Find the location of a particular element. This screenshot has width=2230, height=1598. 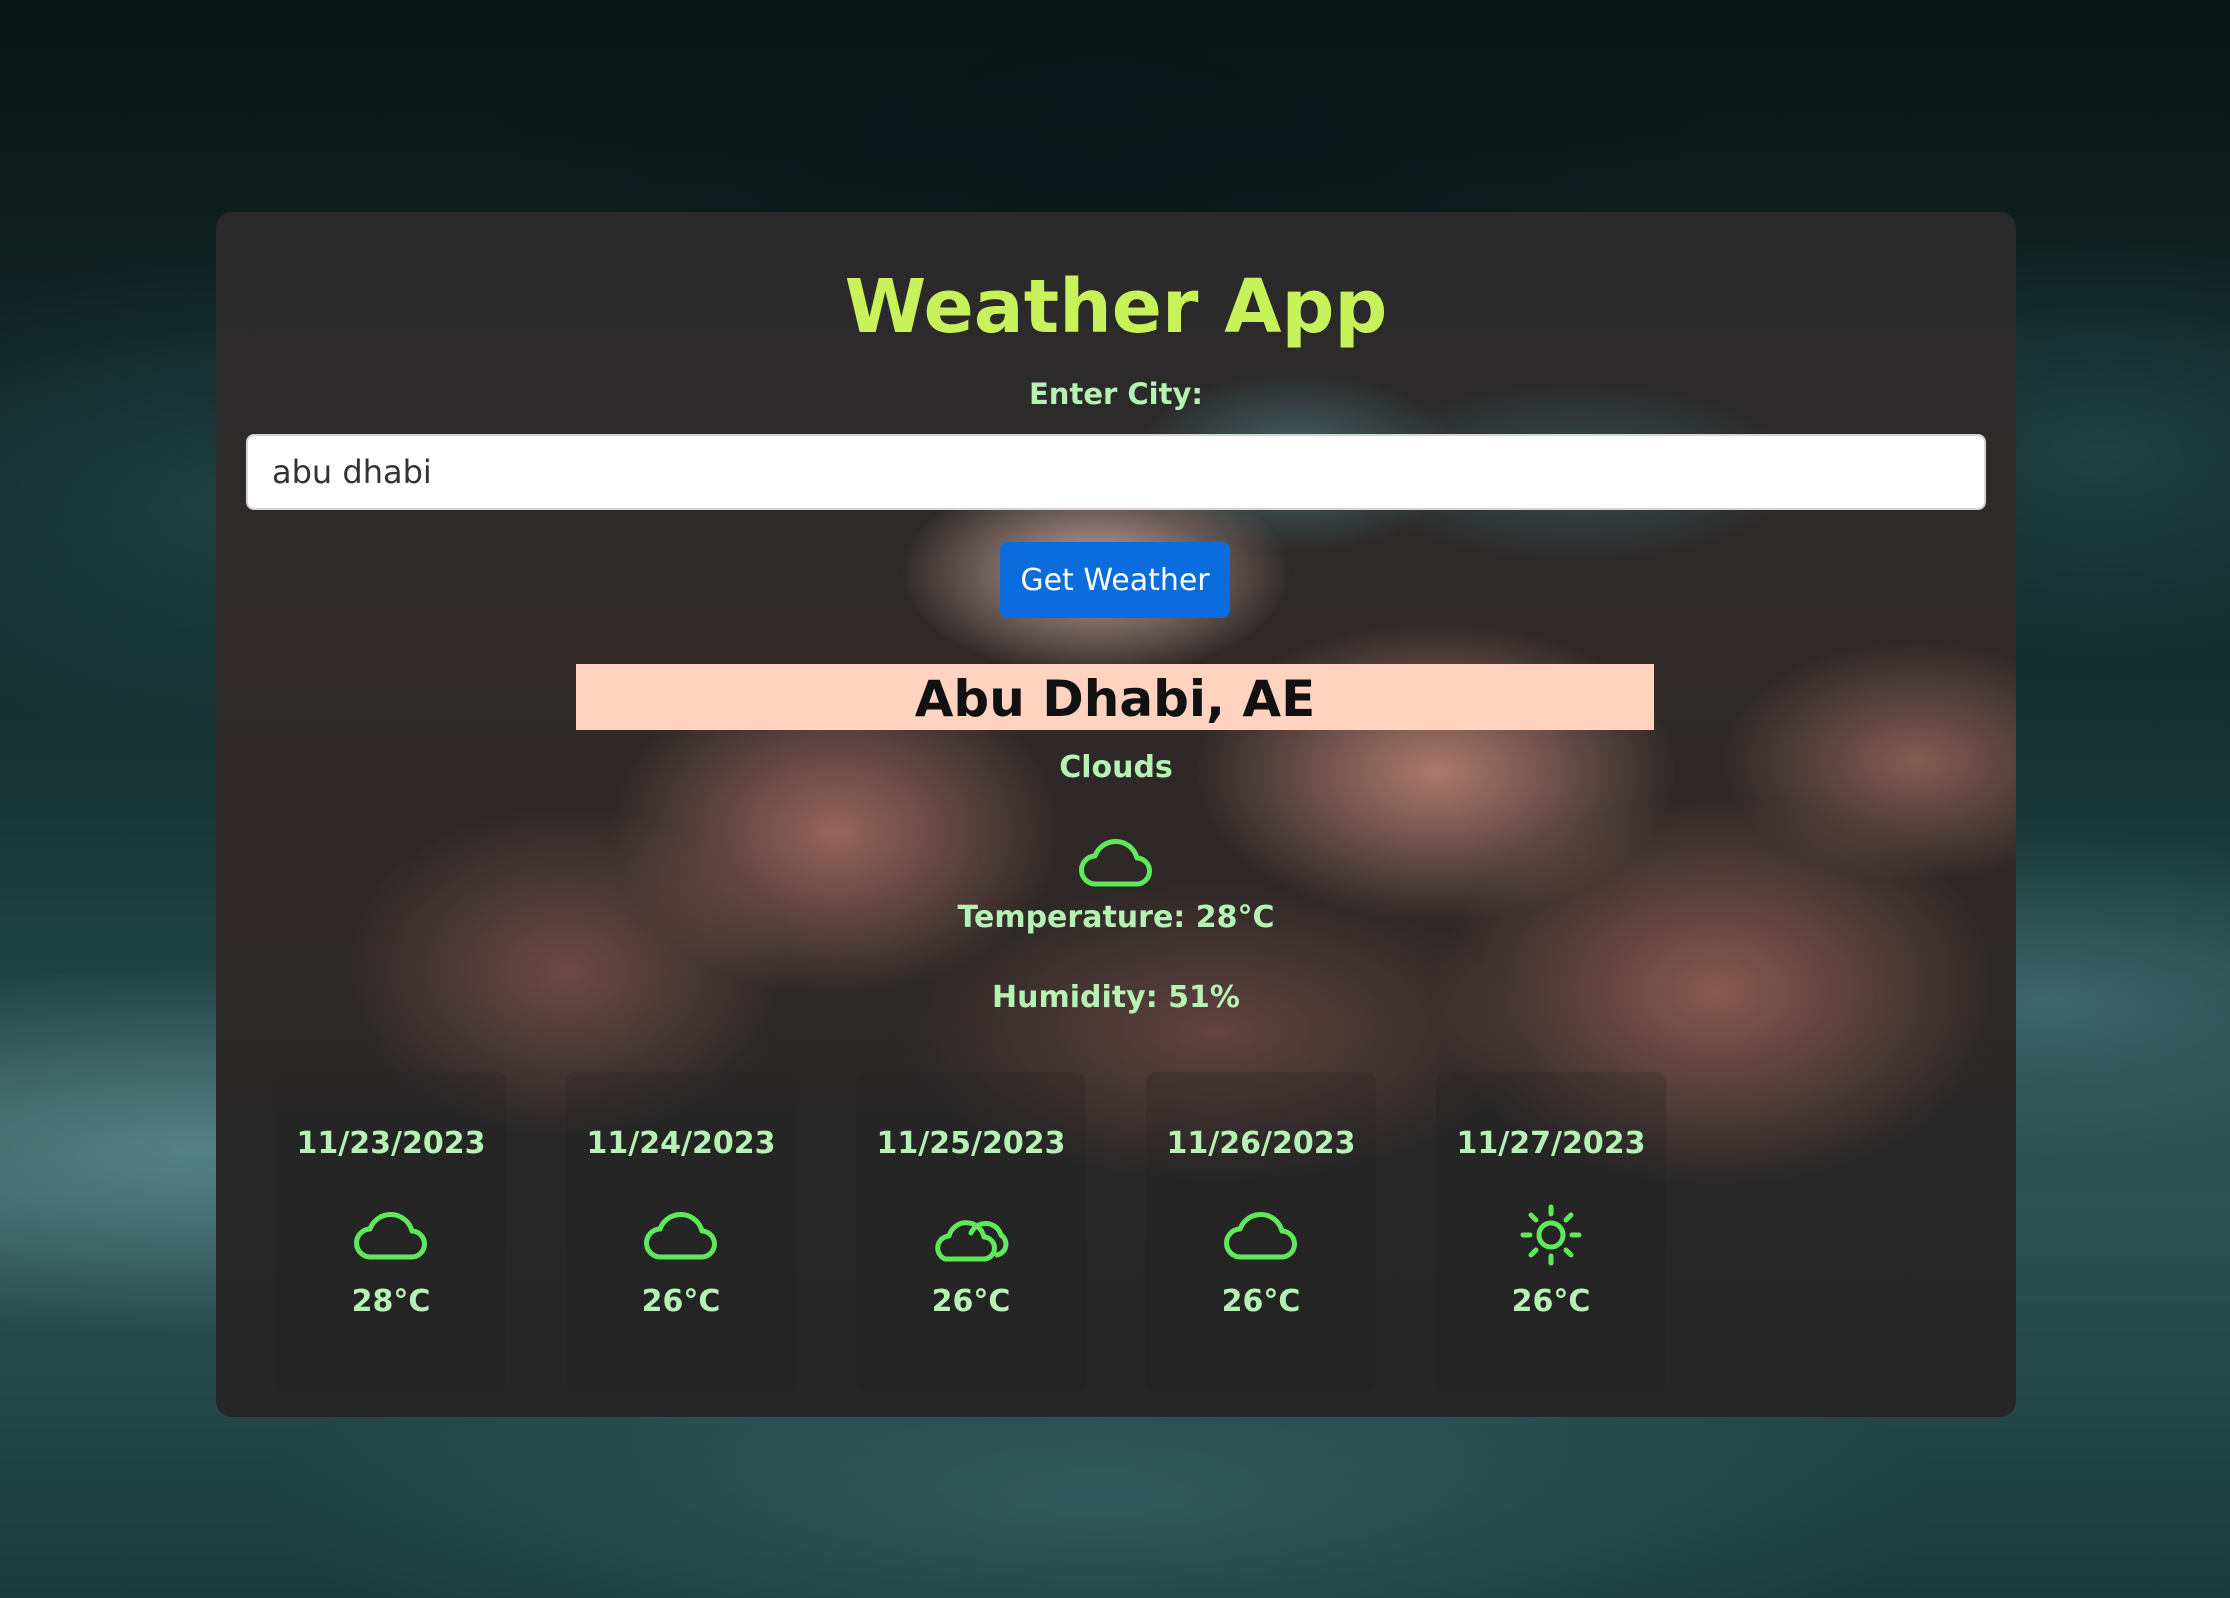

forecast-day: 11/24/2023 26°C is located at coordinates (681, 1232).